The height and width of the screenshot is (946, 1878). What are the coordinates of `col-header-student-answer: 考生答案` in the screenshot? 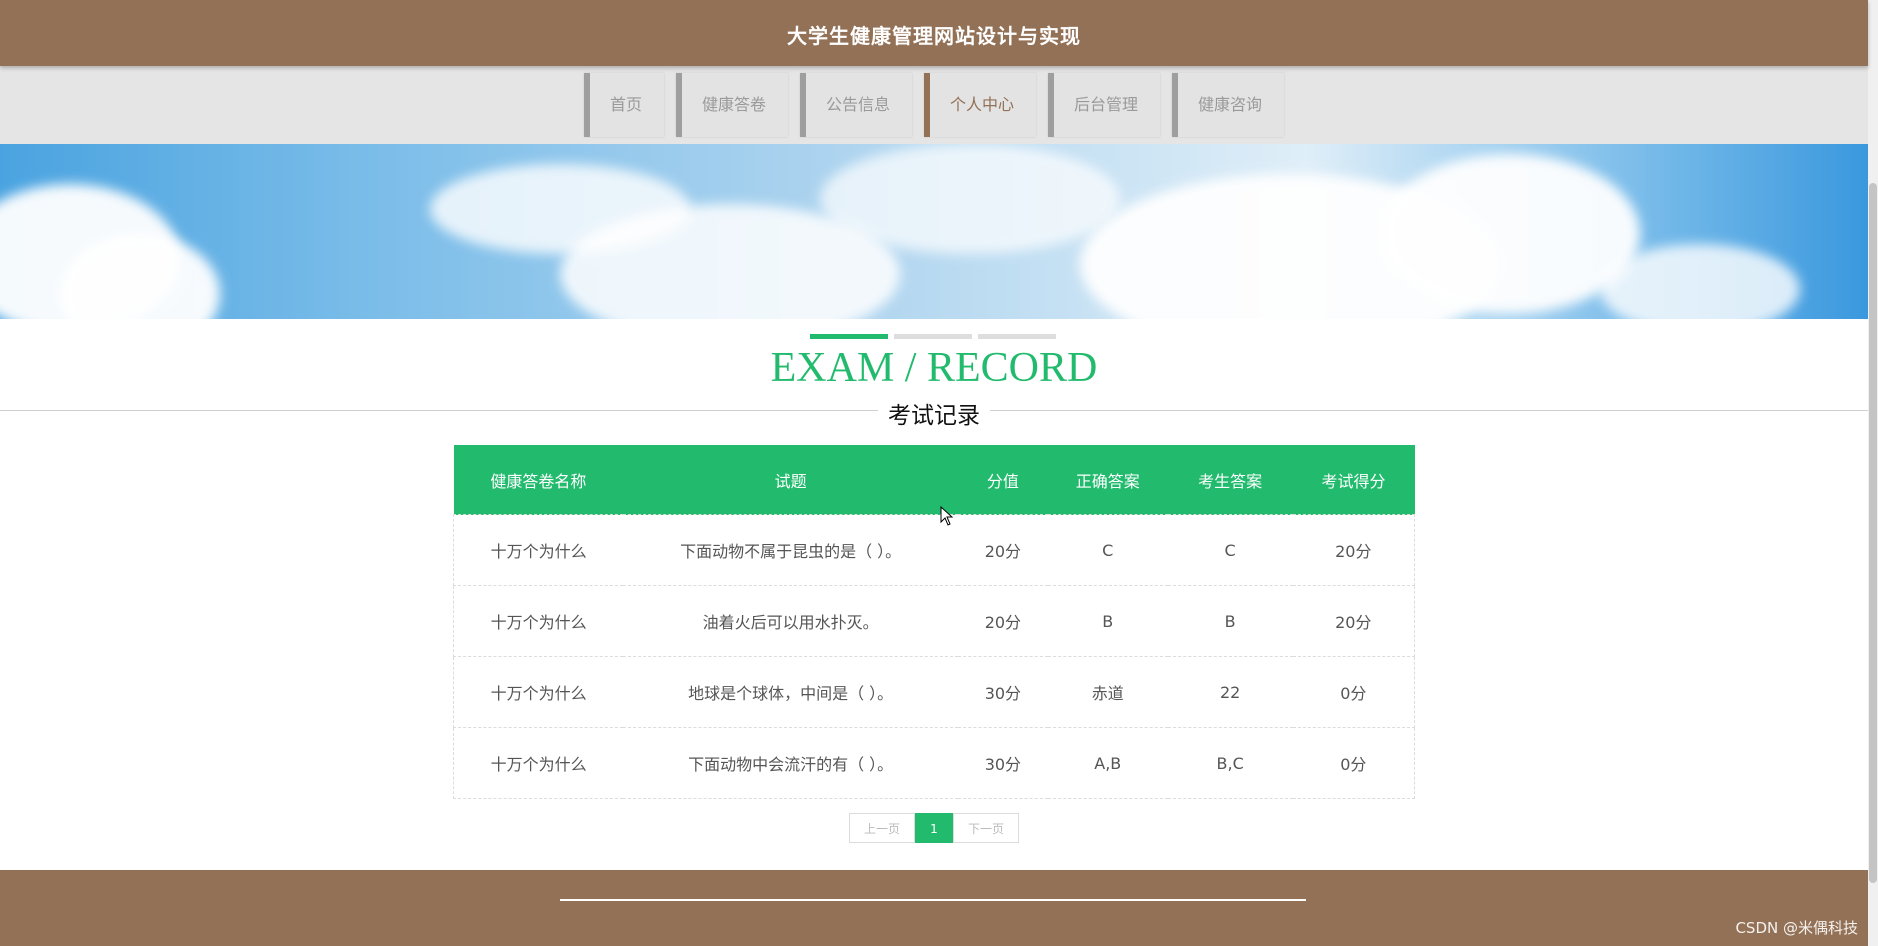 It's located at (1230, 480).